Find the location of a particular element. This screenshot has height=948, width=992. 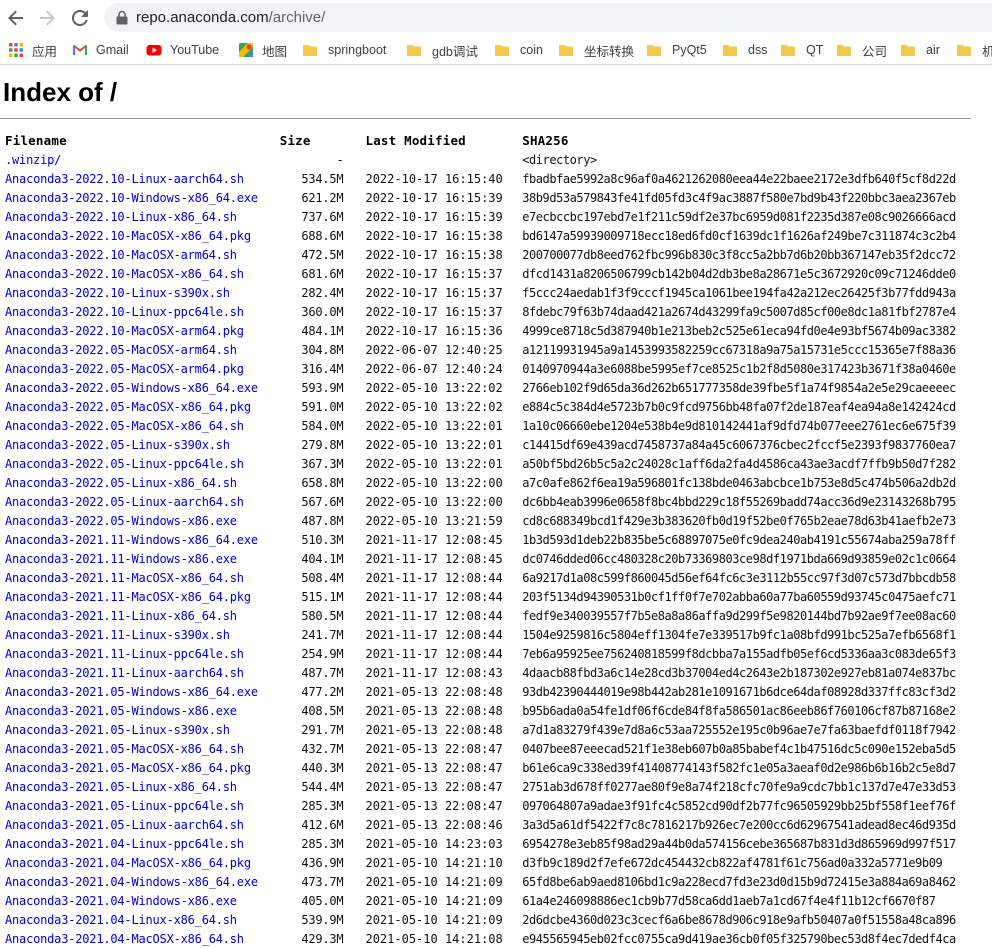

bookmark-folder: PyQt5 is located at coordinates (676, 50).